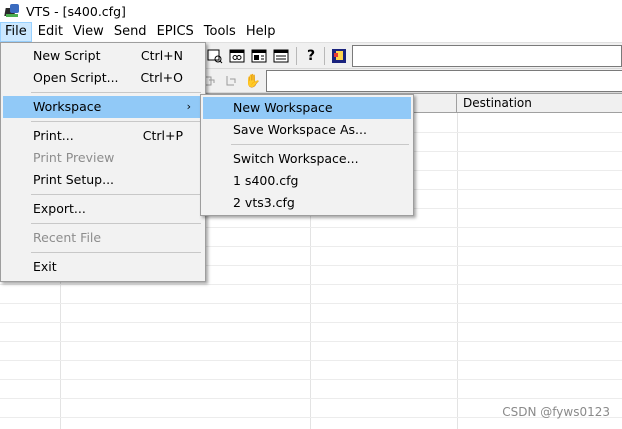  What do you see at coordinates (264, 202) in the screenshot?
I see `menu-item-label: 2 vts3.cfg` at bounding box center [264, 202].